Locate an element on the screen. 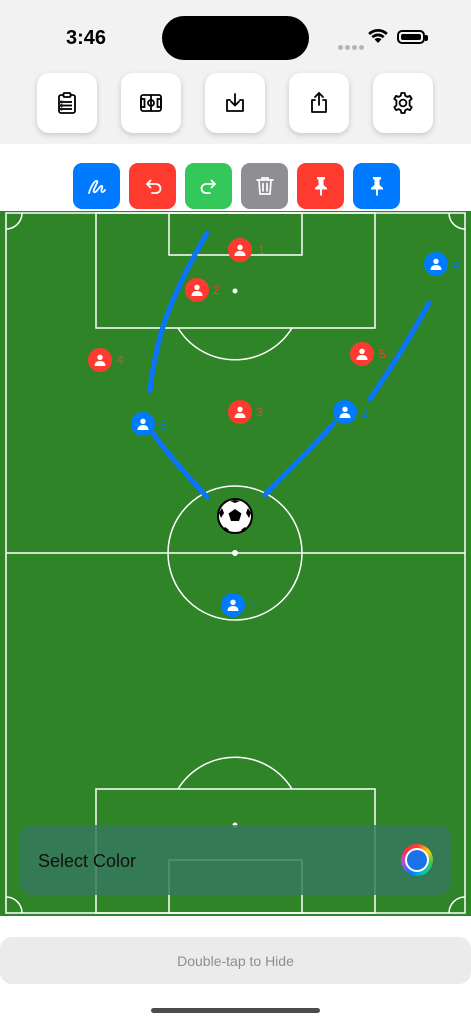  field-button is located at coordinates (151, 103).